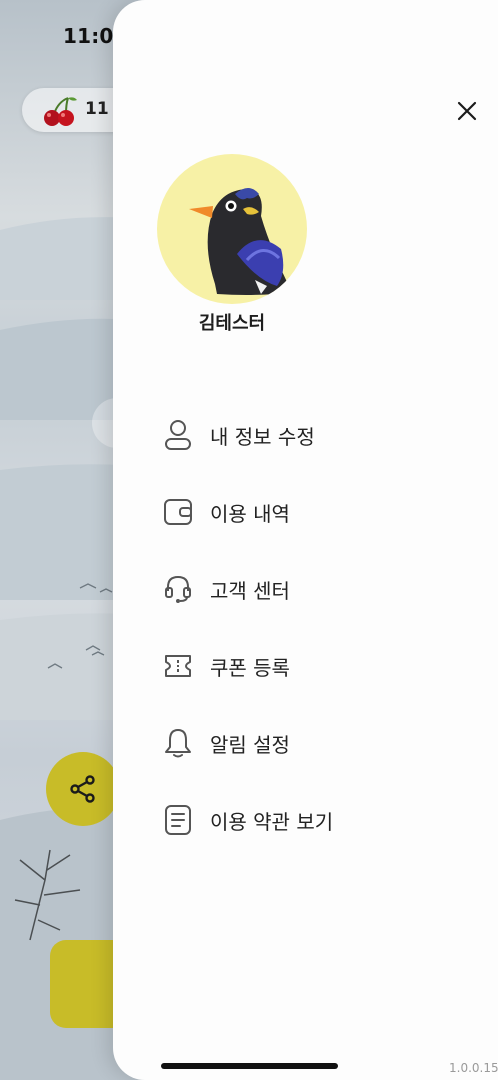  I want to click on cherry-count: 11, so click(97, 109).